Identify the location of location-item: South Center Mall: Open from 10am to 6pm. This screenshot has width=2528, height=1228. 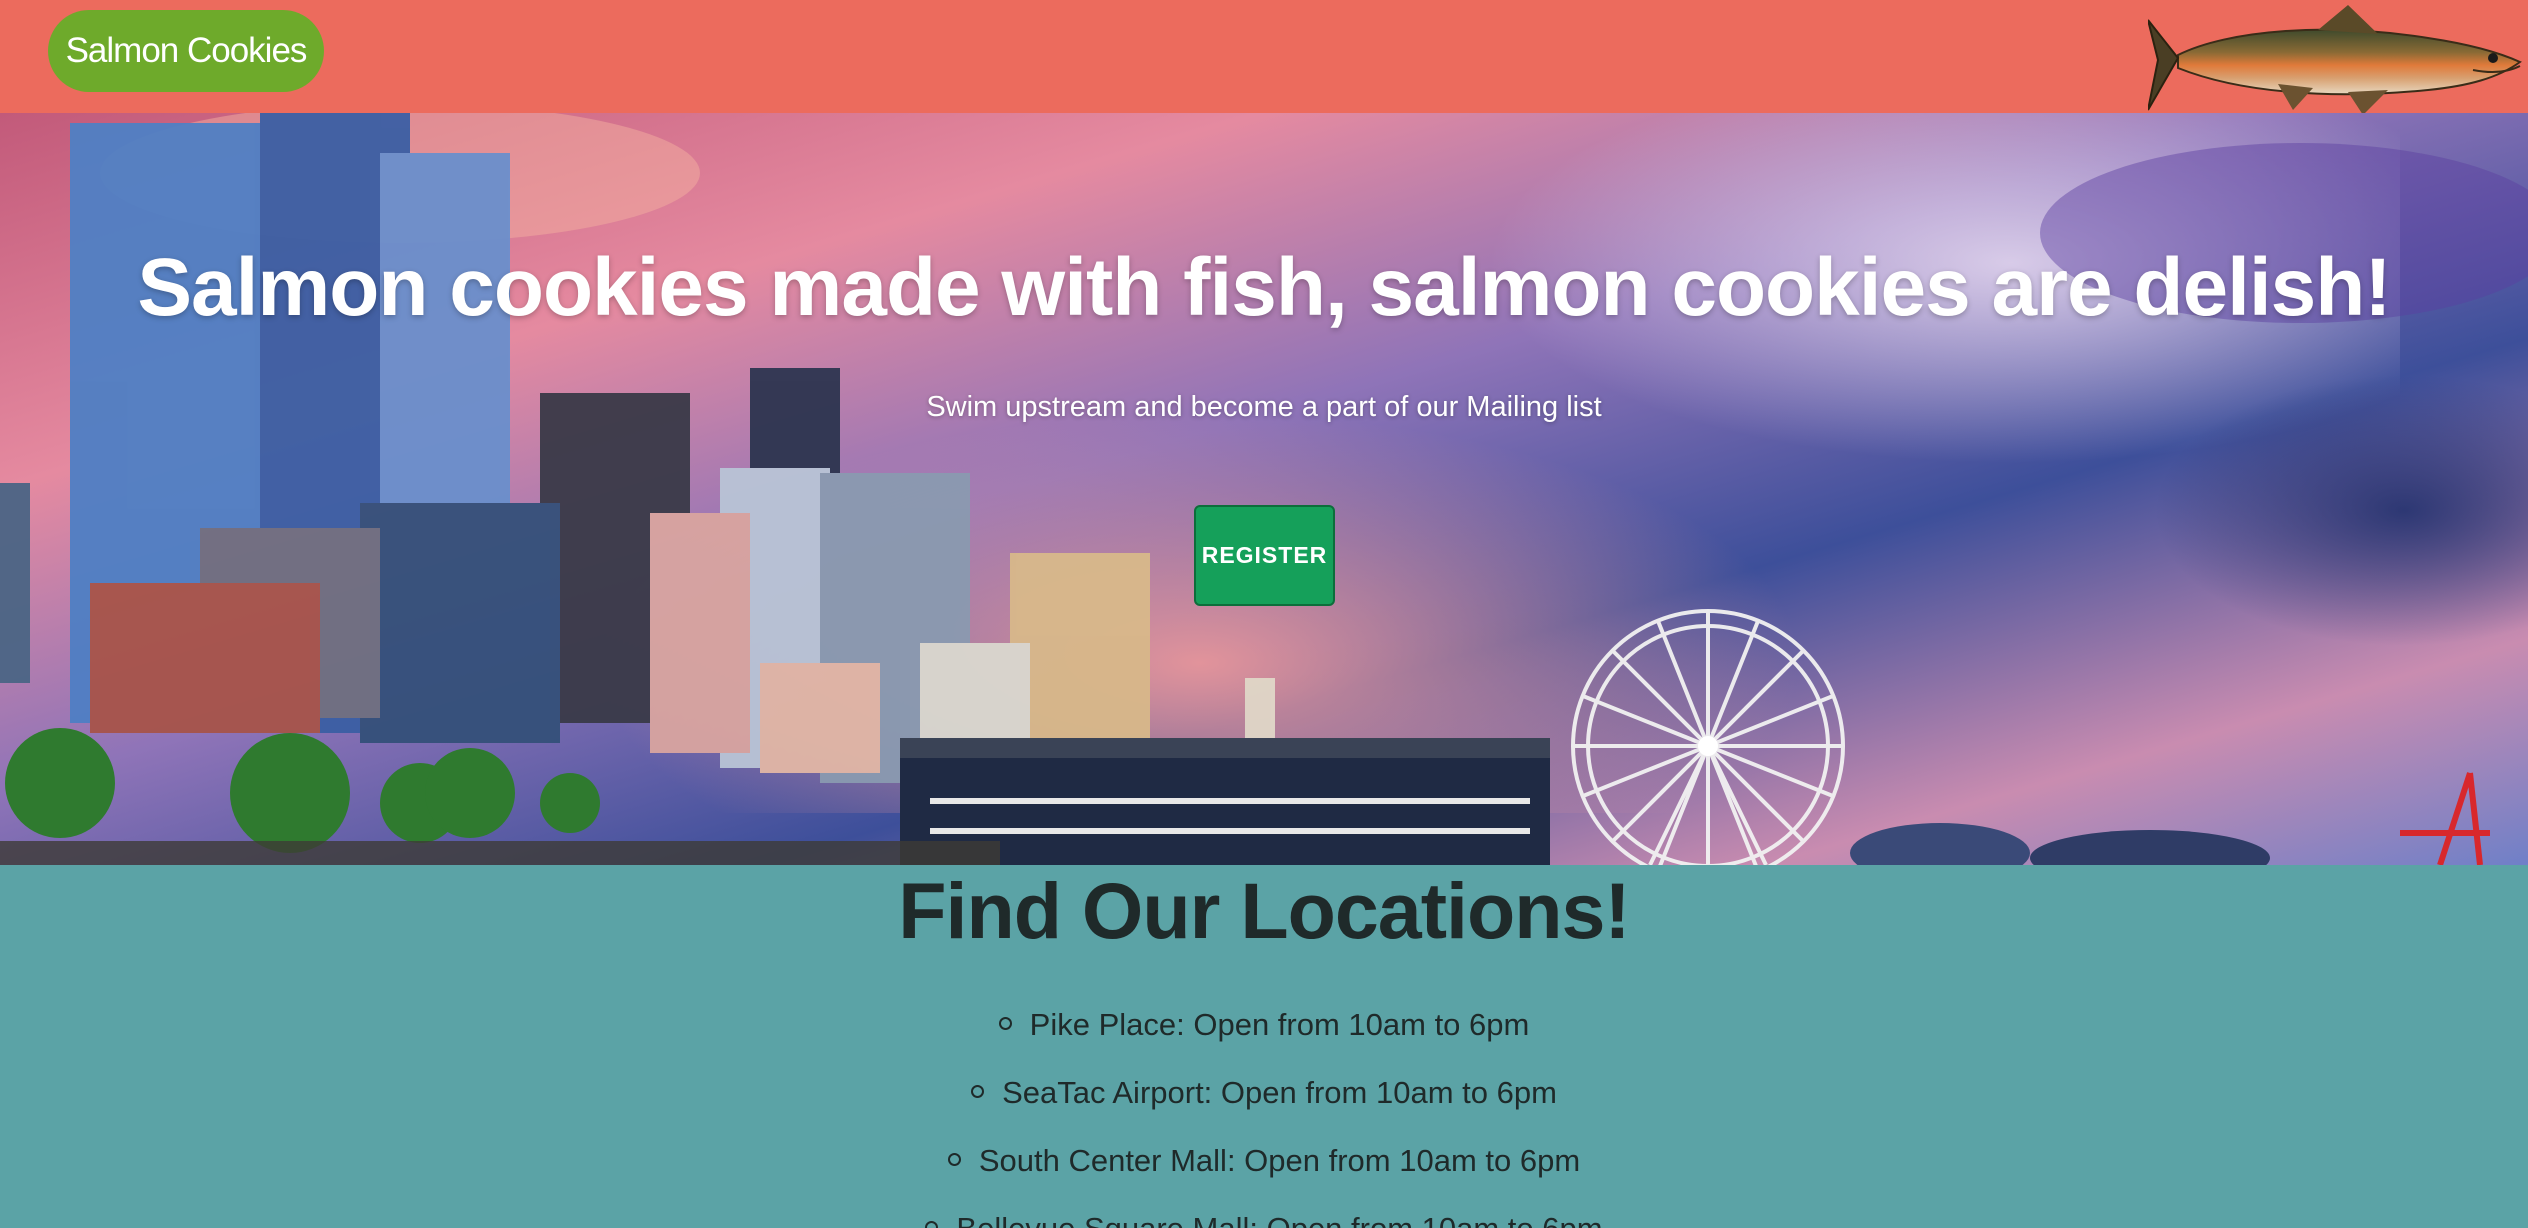
(1264, 1177).